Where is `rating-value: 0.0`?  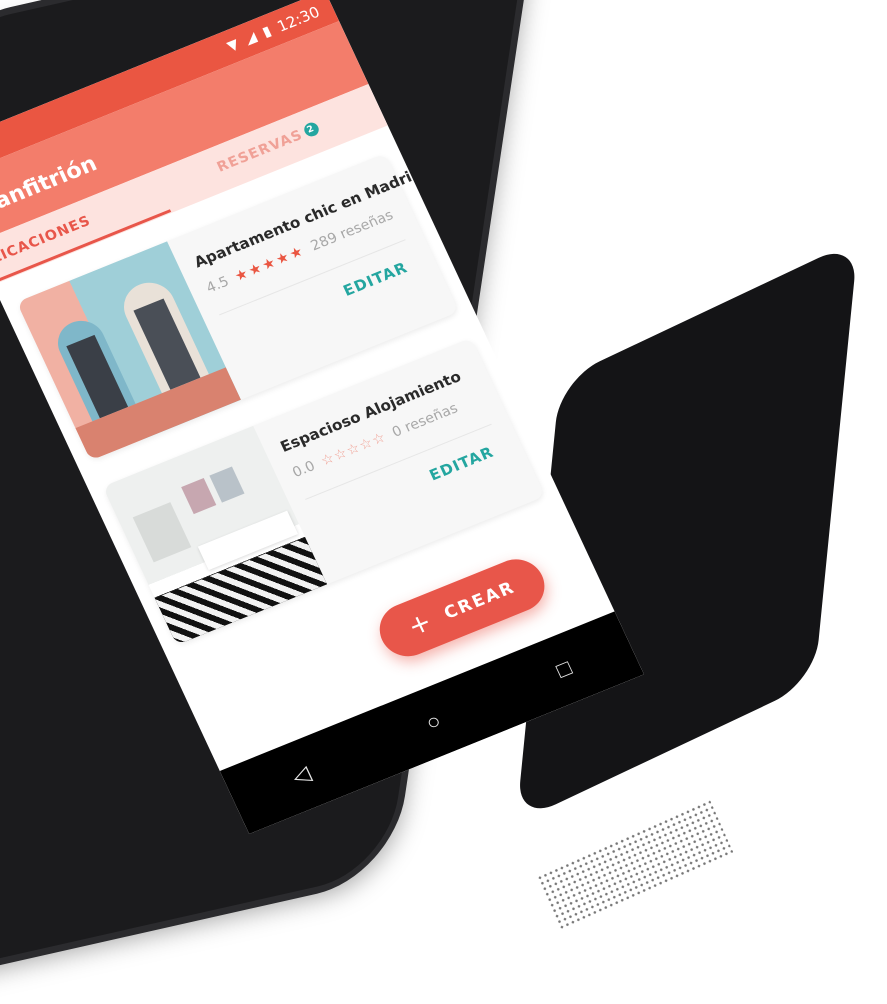
rating-value: 0.0 is located at coordinates (304, 469).